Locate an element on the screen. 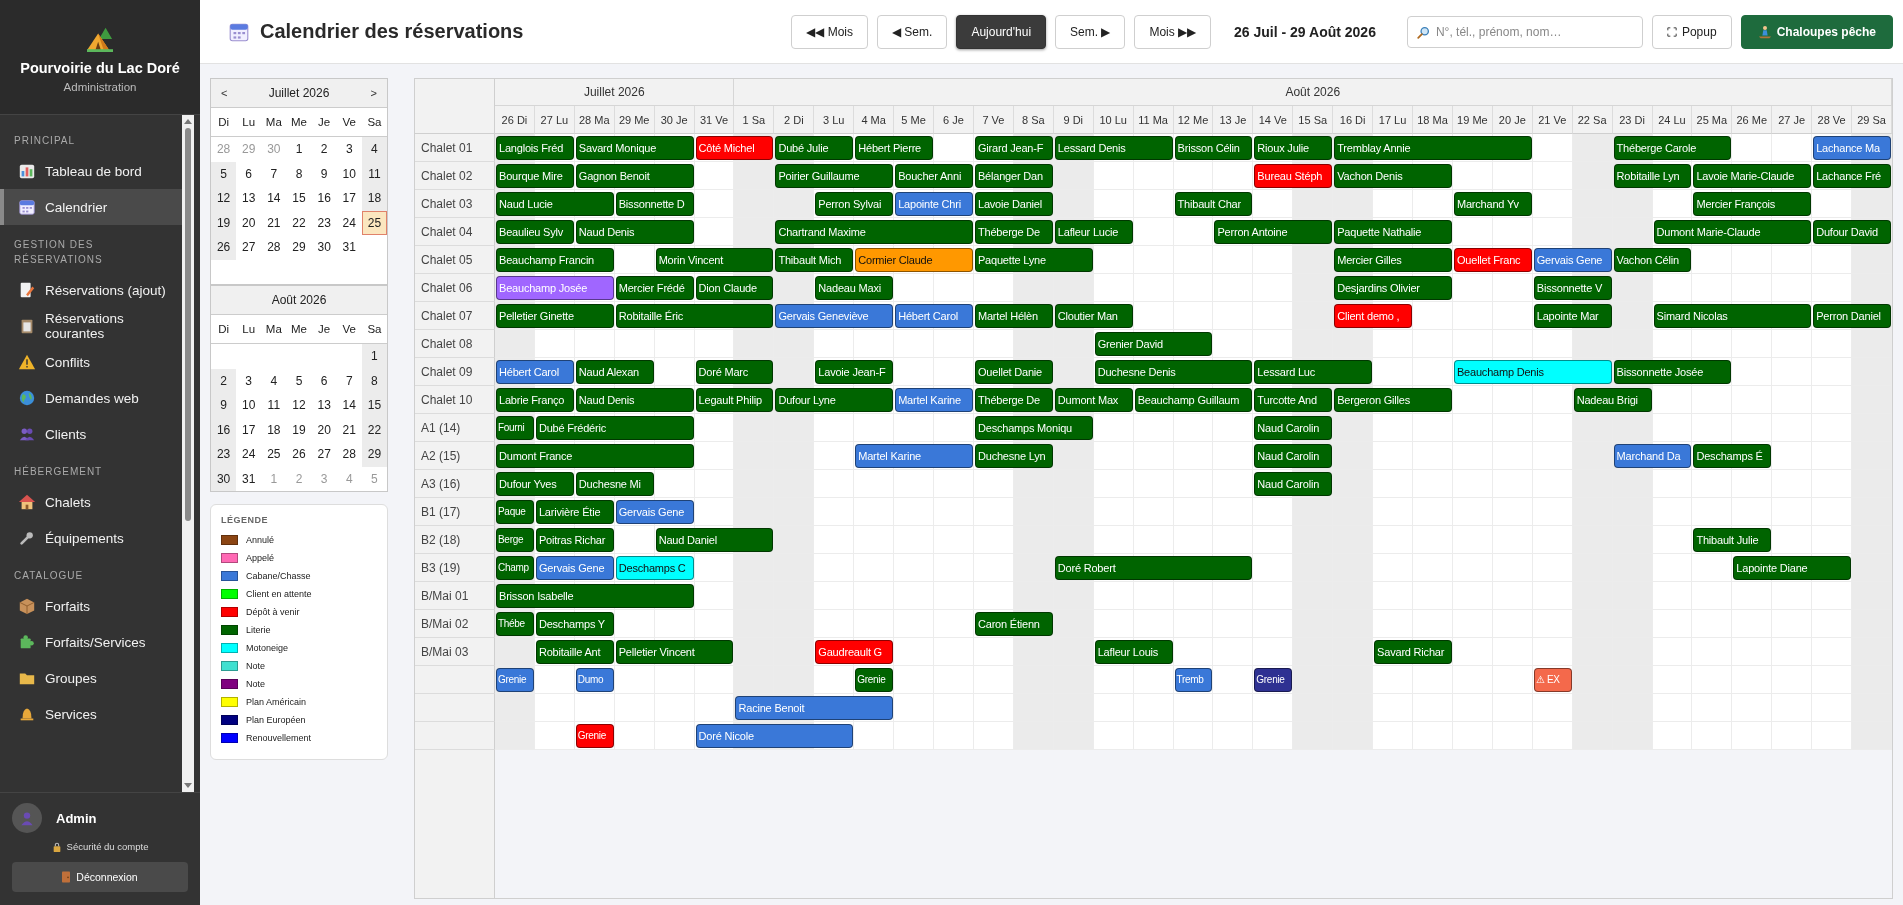  calendar-day: 19 is located at coordinates (299, 429).